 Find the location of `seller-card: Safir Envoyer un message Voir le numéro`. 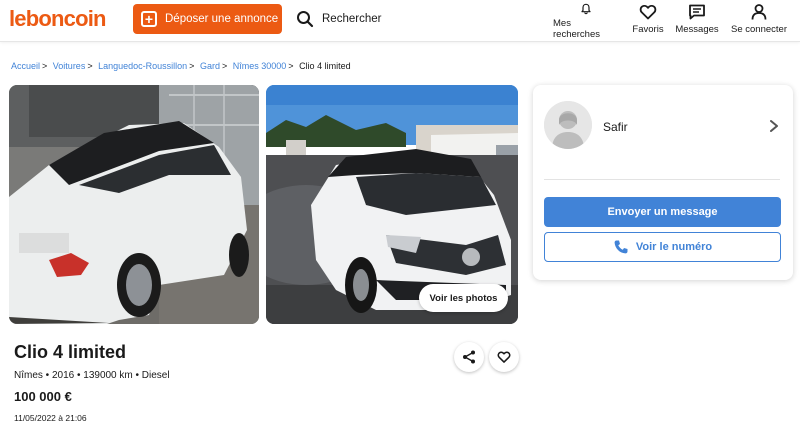

seller-card: Safir Envoyer un message Voir le numéro is located at coordinates (663, 182).